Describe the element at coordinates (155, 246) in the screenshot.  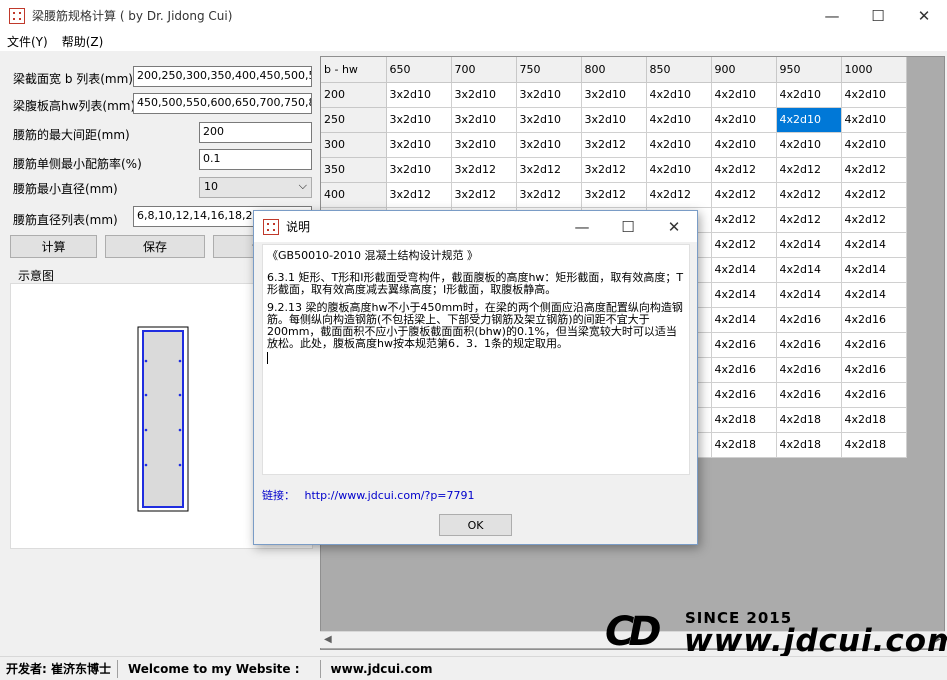
I see `save-button: 保存` at that location.